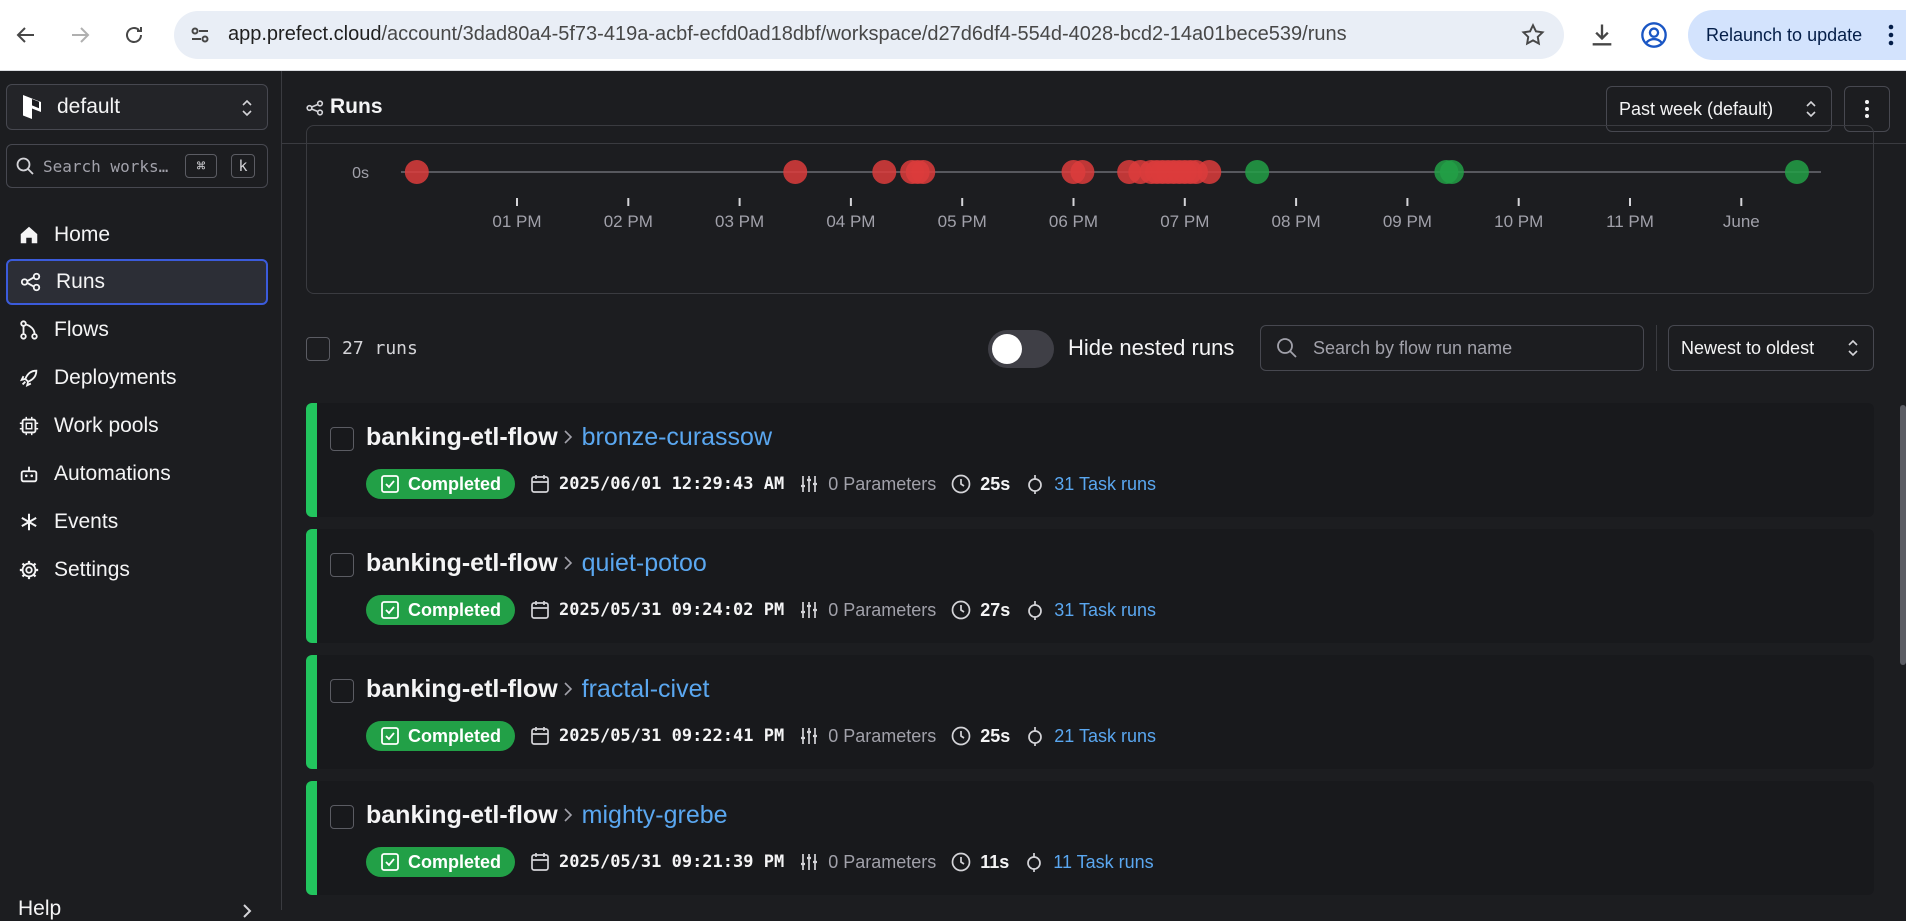 Image resolution: width=1906 pixels, height=921 pixels. Describe the element at coordinates (29, 570) in the screenshot. I see `gear-icon` at that location.